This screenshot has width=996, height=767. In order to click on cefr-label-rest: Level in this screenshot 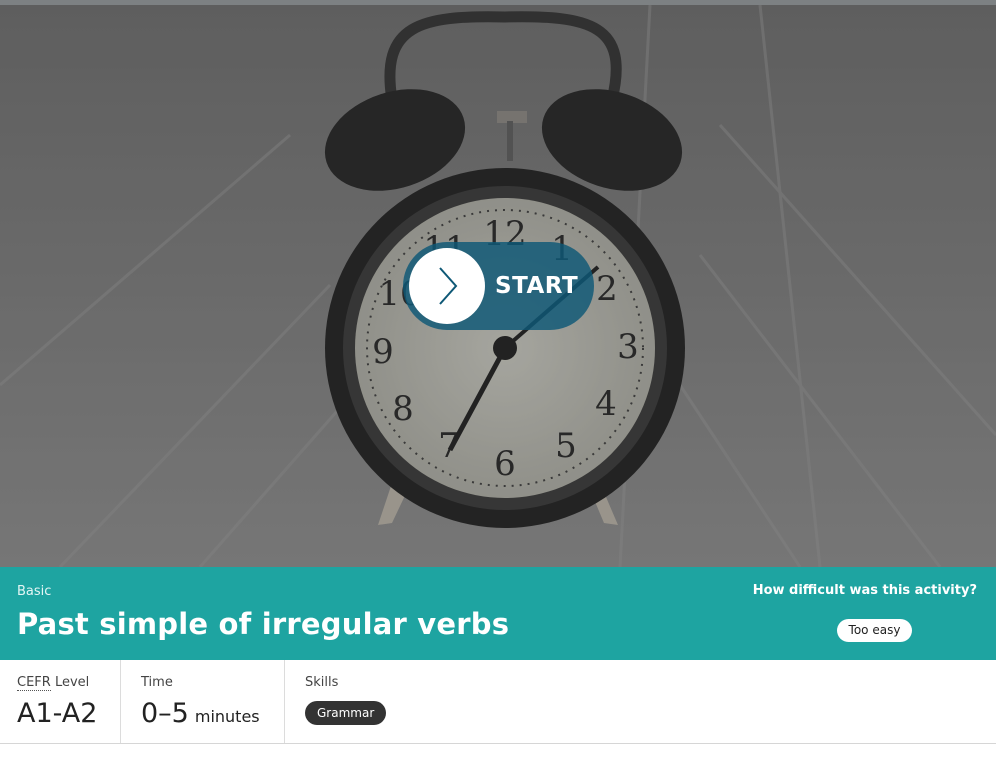, I will do `click(70, 682)`.